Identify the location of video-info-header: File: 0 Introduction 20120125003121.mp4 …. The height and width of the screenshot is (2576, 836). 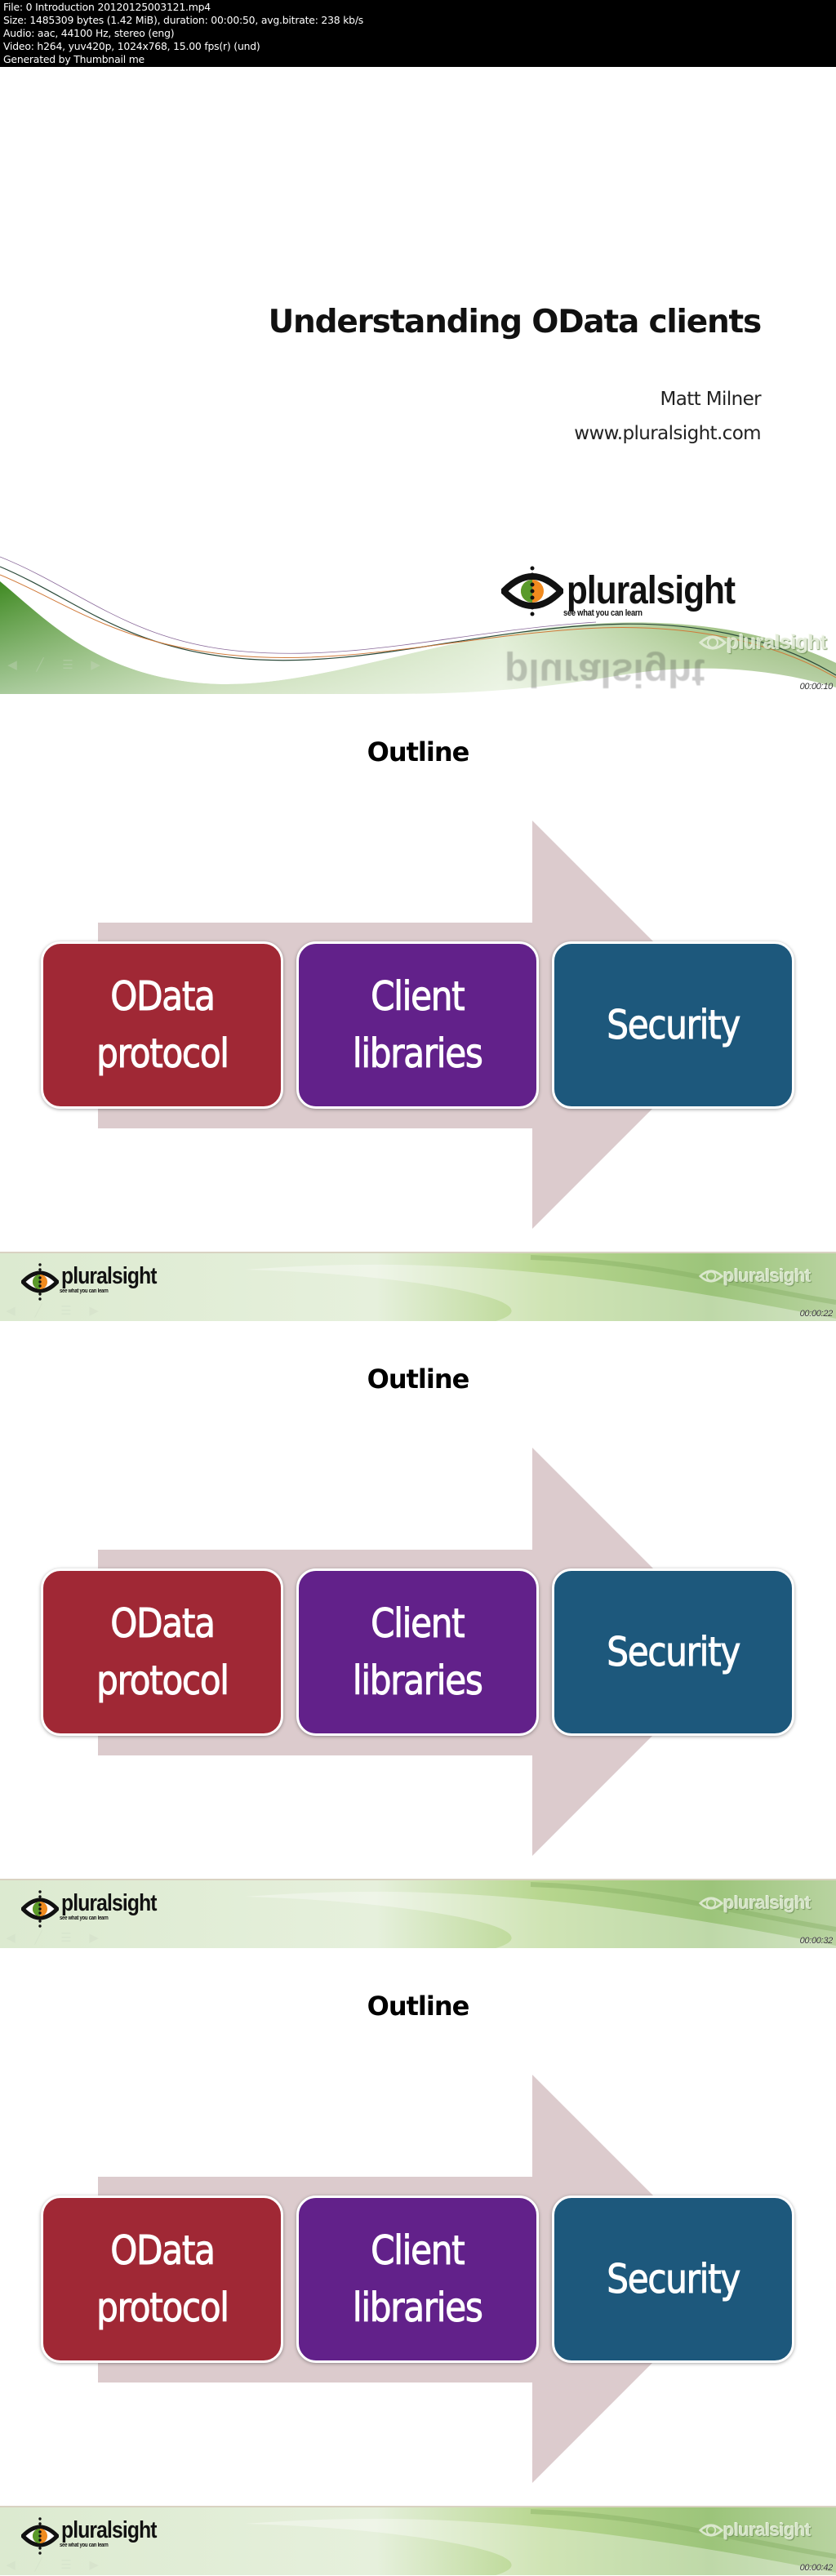
(418, 33).